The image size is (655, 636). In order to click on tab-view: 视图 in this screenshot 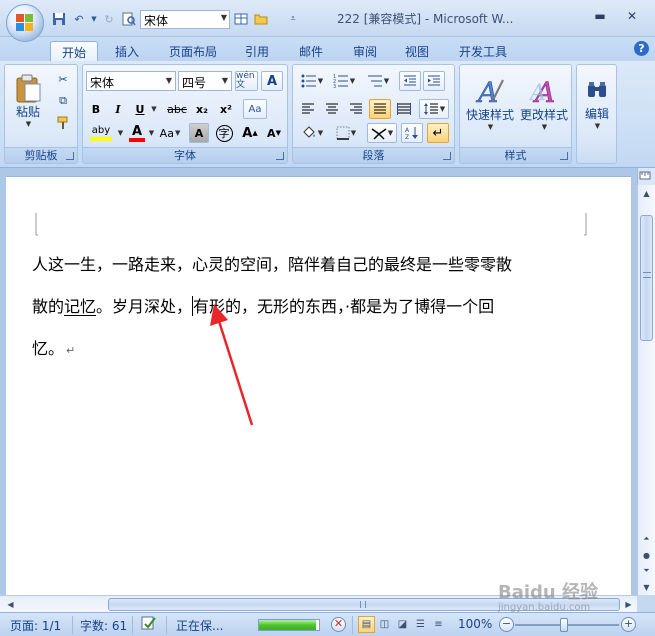, I will do `click(417, 51)`.